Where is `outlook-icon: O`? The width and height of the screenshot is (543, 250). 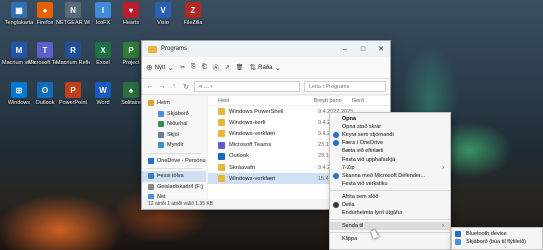 outlook-icon: O is located at coordinates (45, 90).